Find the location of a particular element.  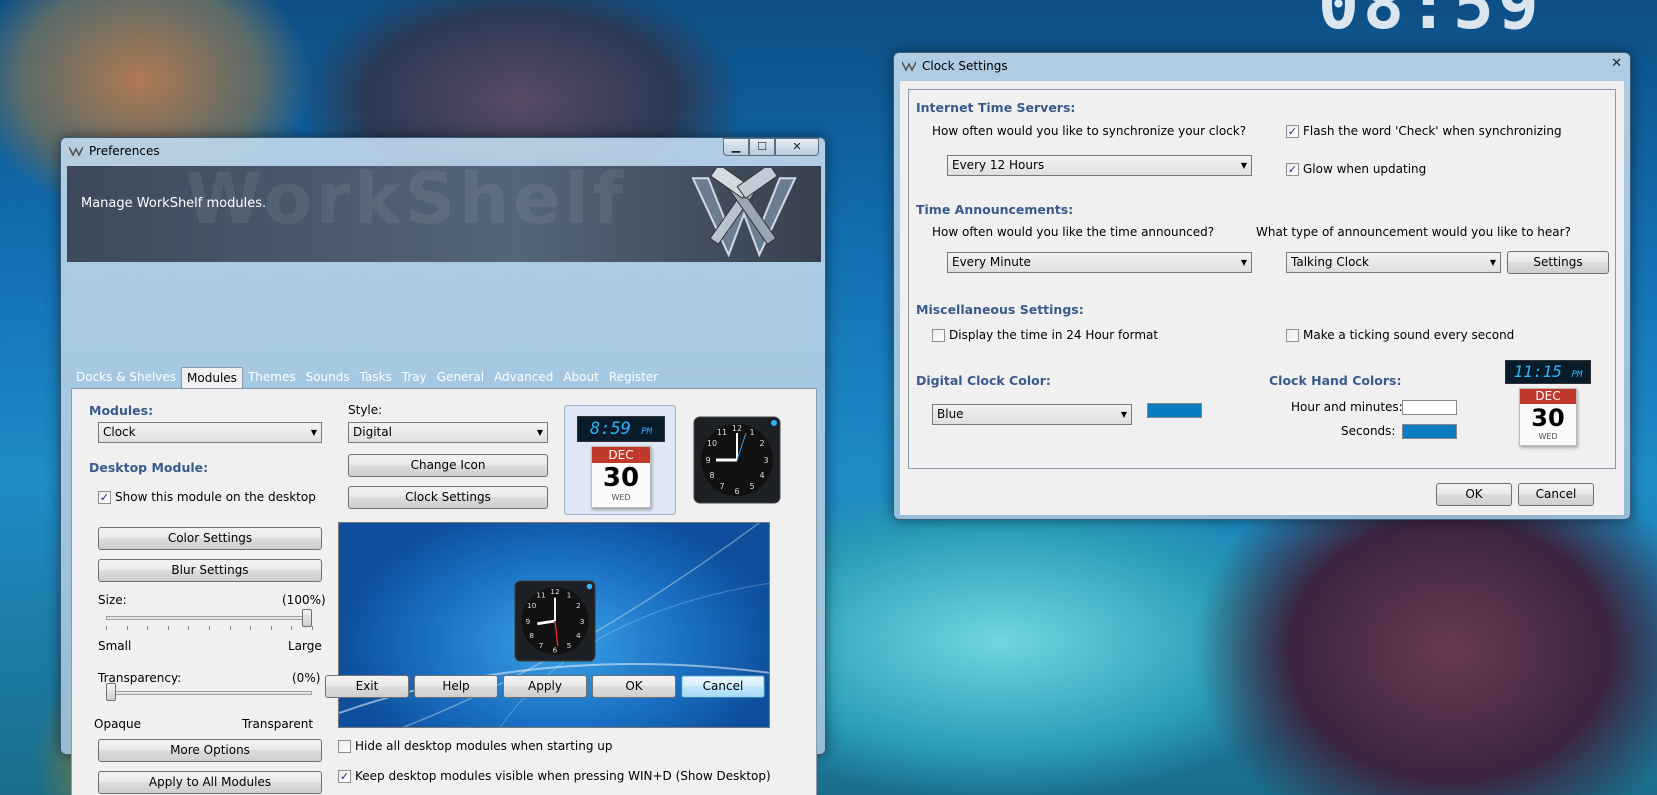

close-button: ✕ is located at coordinates (797, 147).